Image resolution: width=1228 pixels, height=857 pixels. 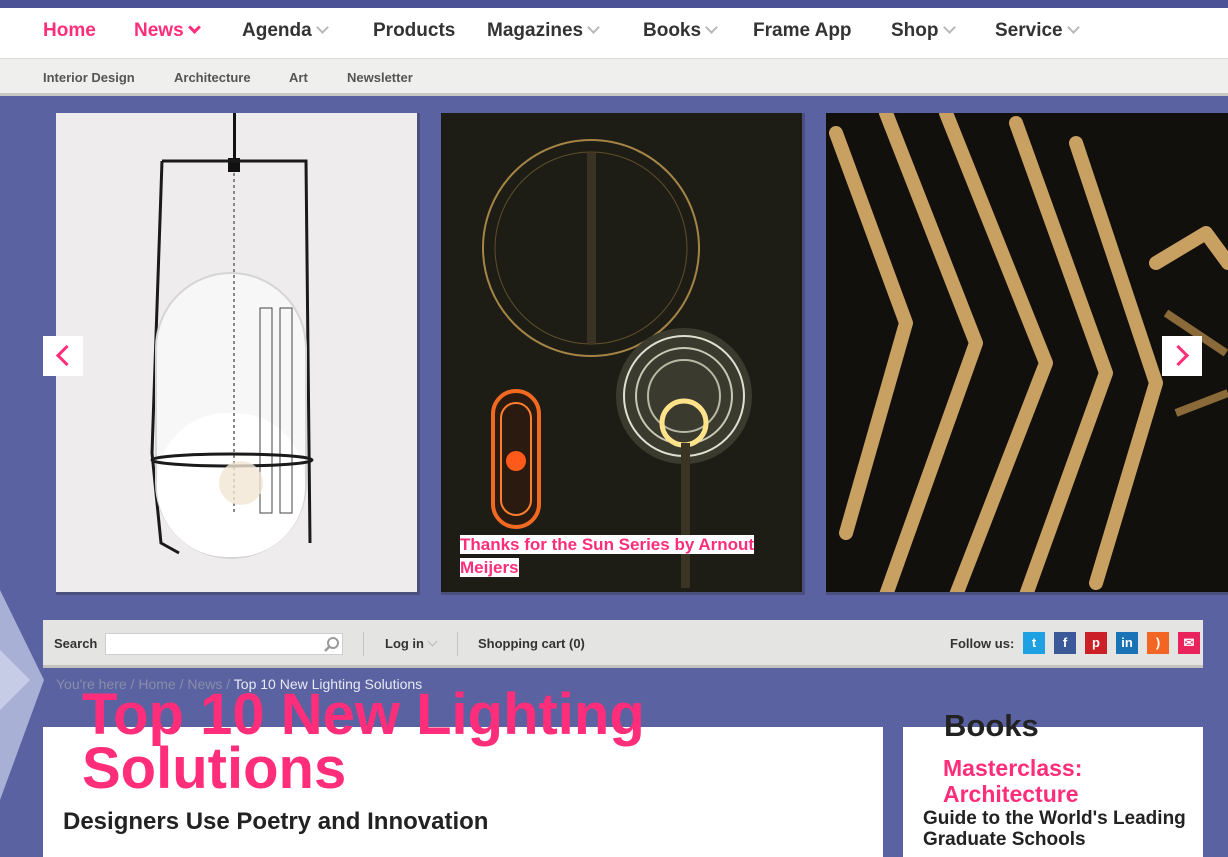 What do you see at coordinates (212, 77) in the screenshot?
I see `subnav-architecture: Architecture` at bounding box center [212, 77].